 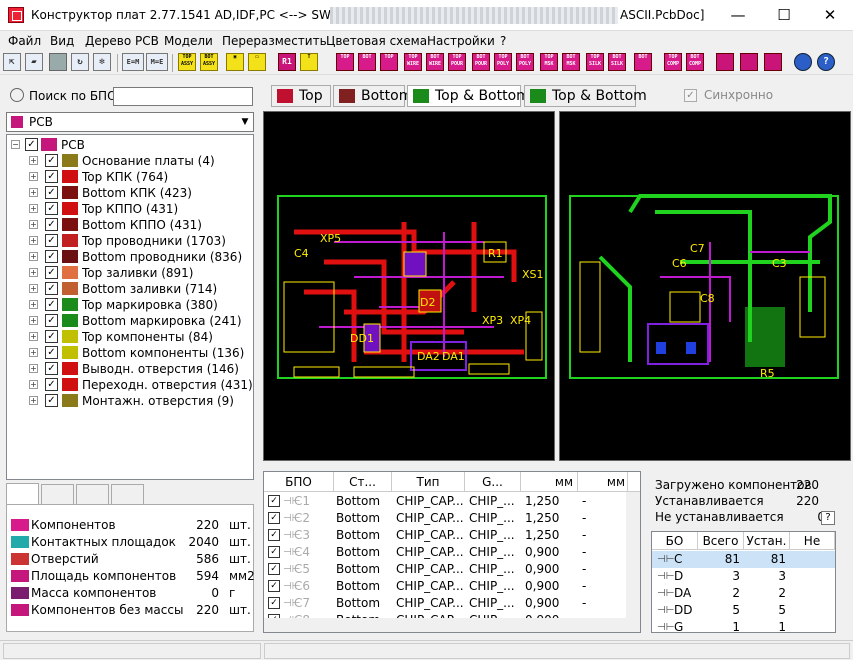 What do you see at coordinates (80, 62) in the screenshot?
I see `refresh-icon: ↻` at bounding box center [80, 62].